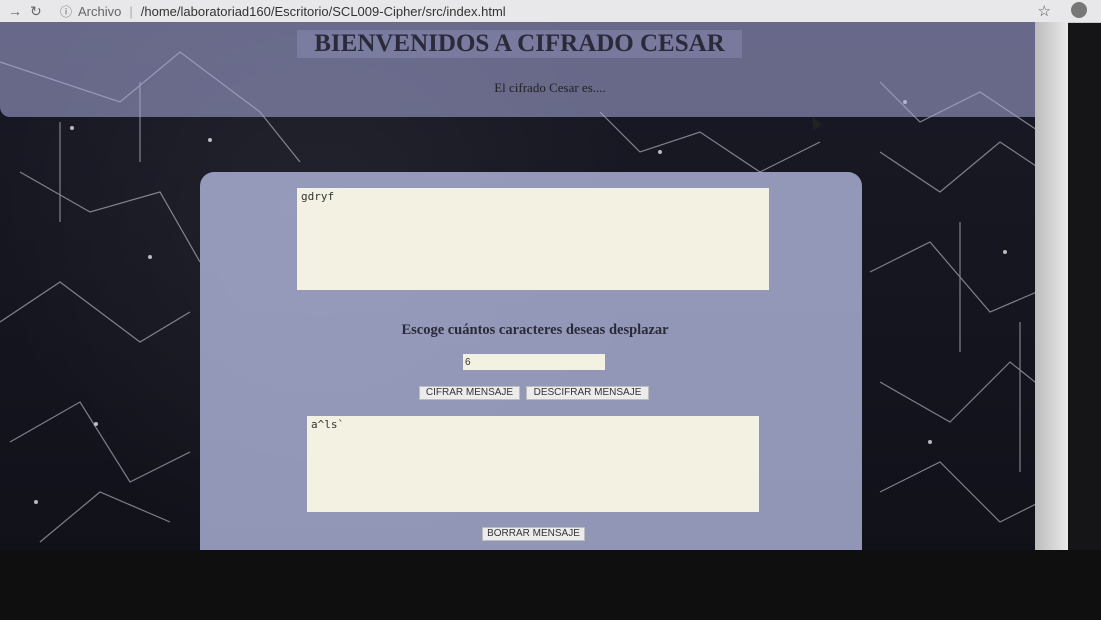  What do you see at coordinates (469, 393) in the screenshot?
I see `encrypt-button: CIFRAR MENSAJE` at bounding box center [469, 393].